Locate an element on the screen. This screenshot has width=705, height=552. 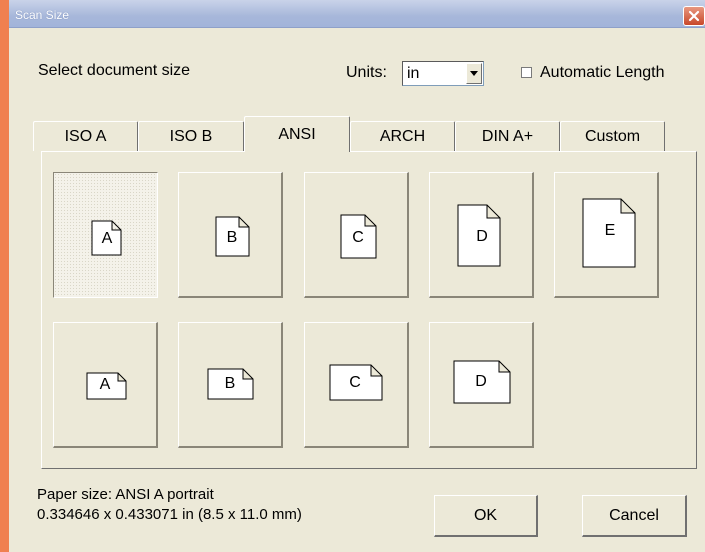
cancel-button: Cancel is located at coordinates (634, 516).